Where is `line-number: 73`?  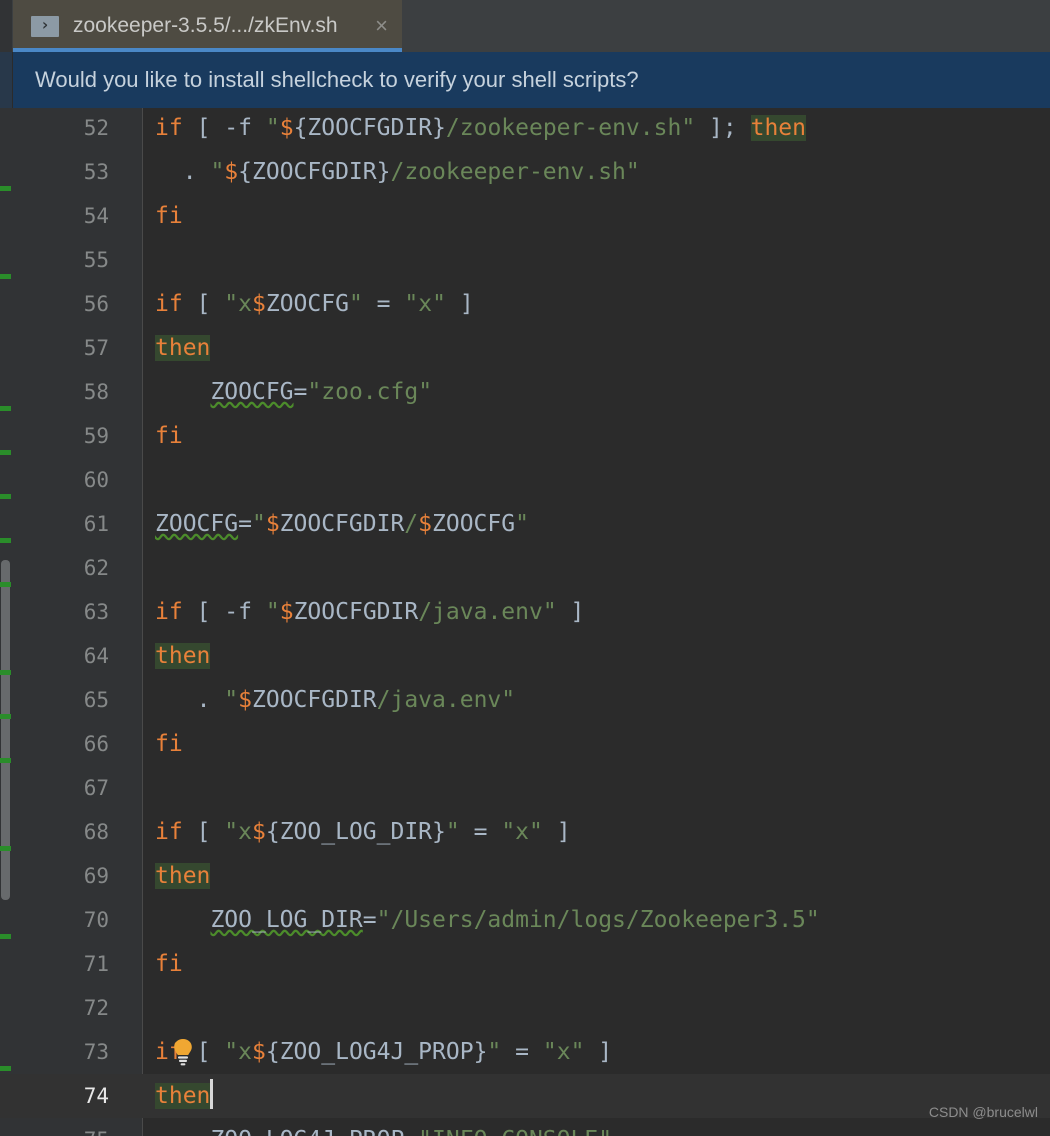
line-number: 73 is located at coordinates (96, 1052).